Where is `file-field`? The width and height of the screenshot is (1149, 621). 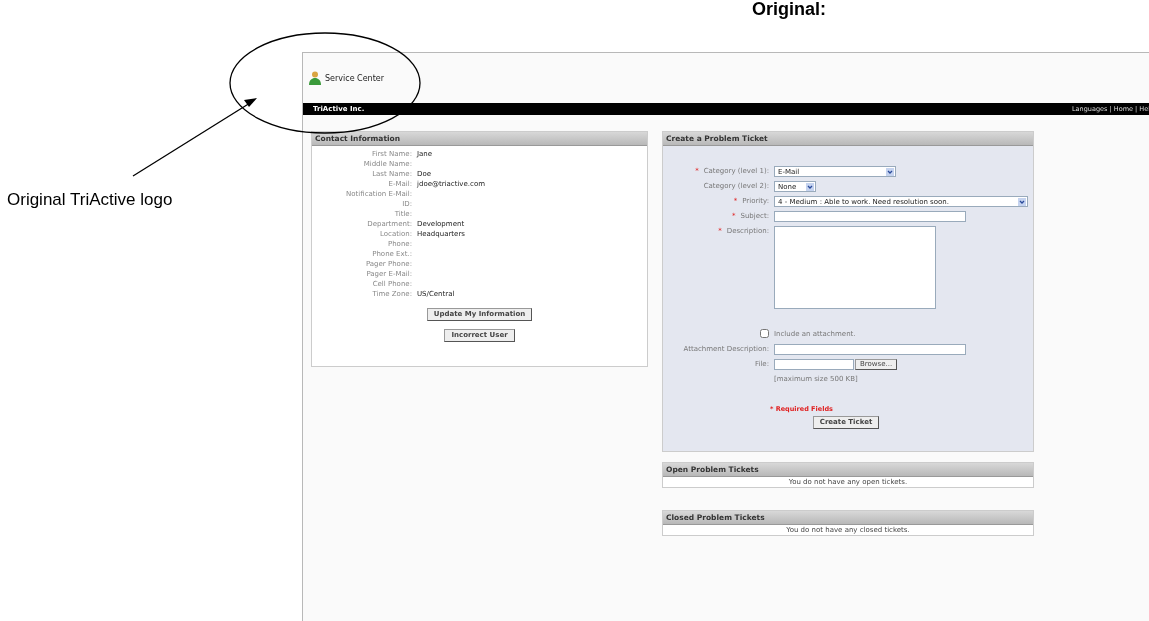 file-field is located at coordinates (814, 364).